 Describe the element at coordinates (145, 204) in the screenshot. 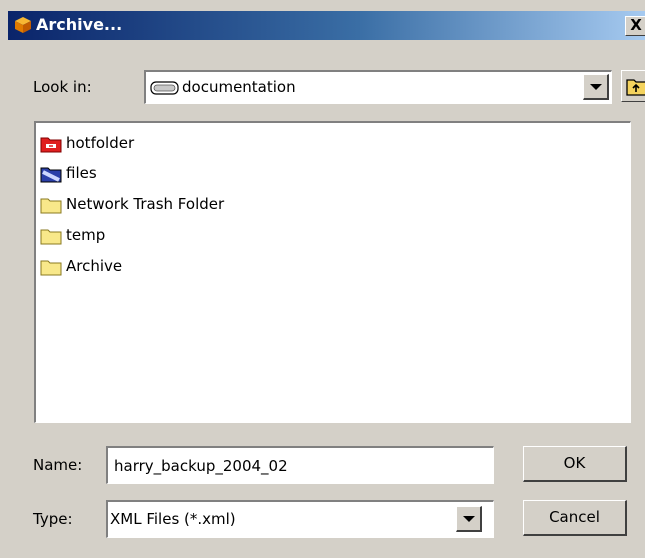

I see `file-item-label: Network Trash Folder` at that location.